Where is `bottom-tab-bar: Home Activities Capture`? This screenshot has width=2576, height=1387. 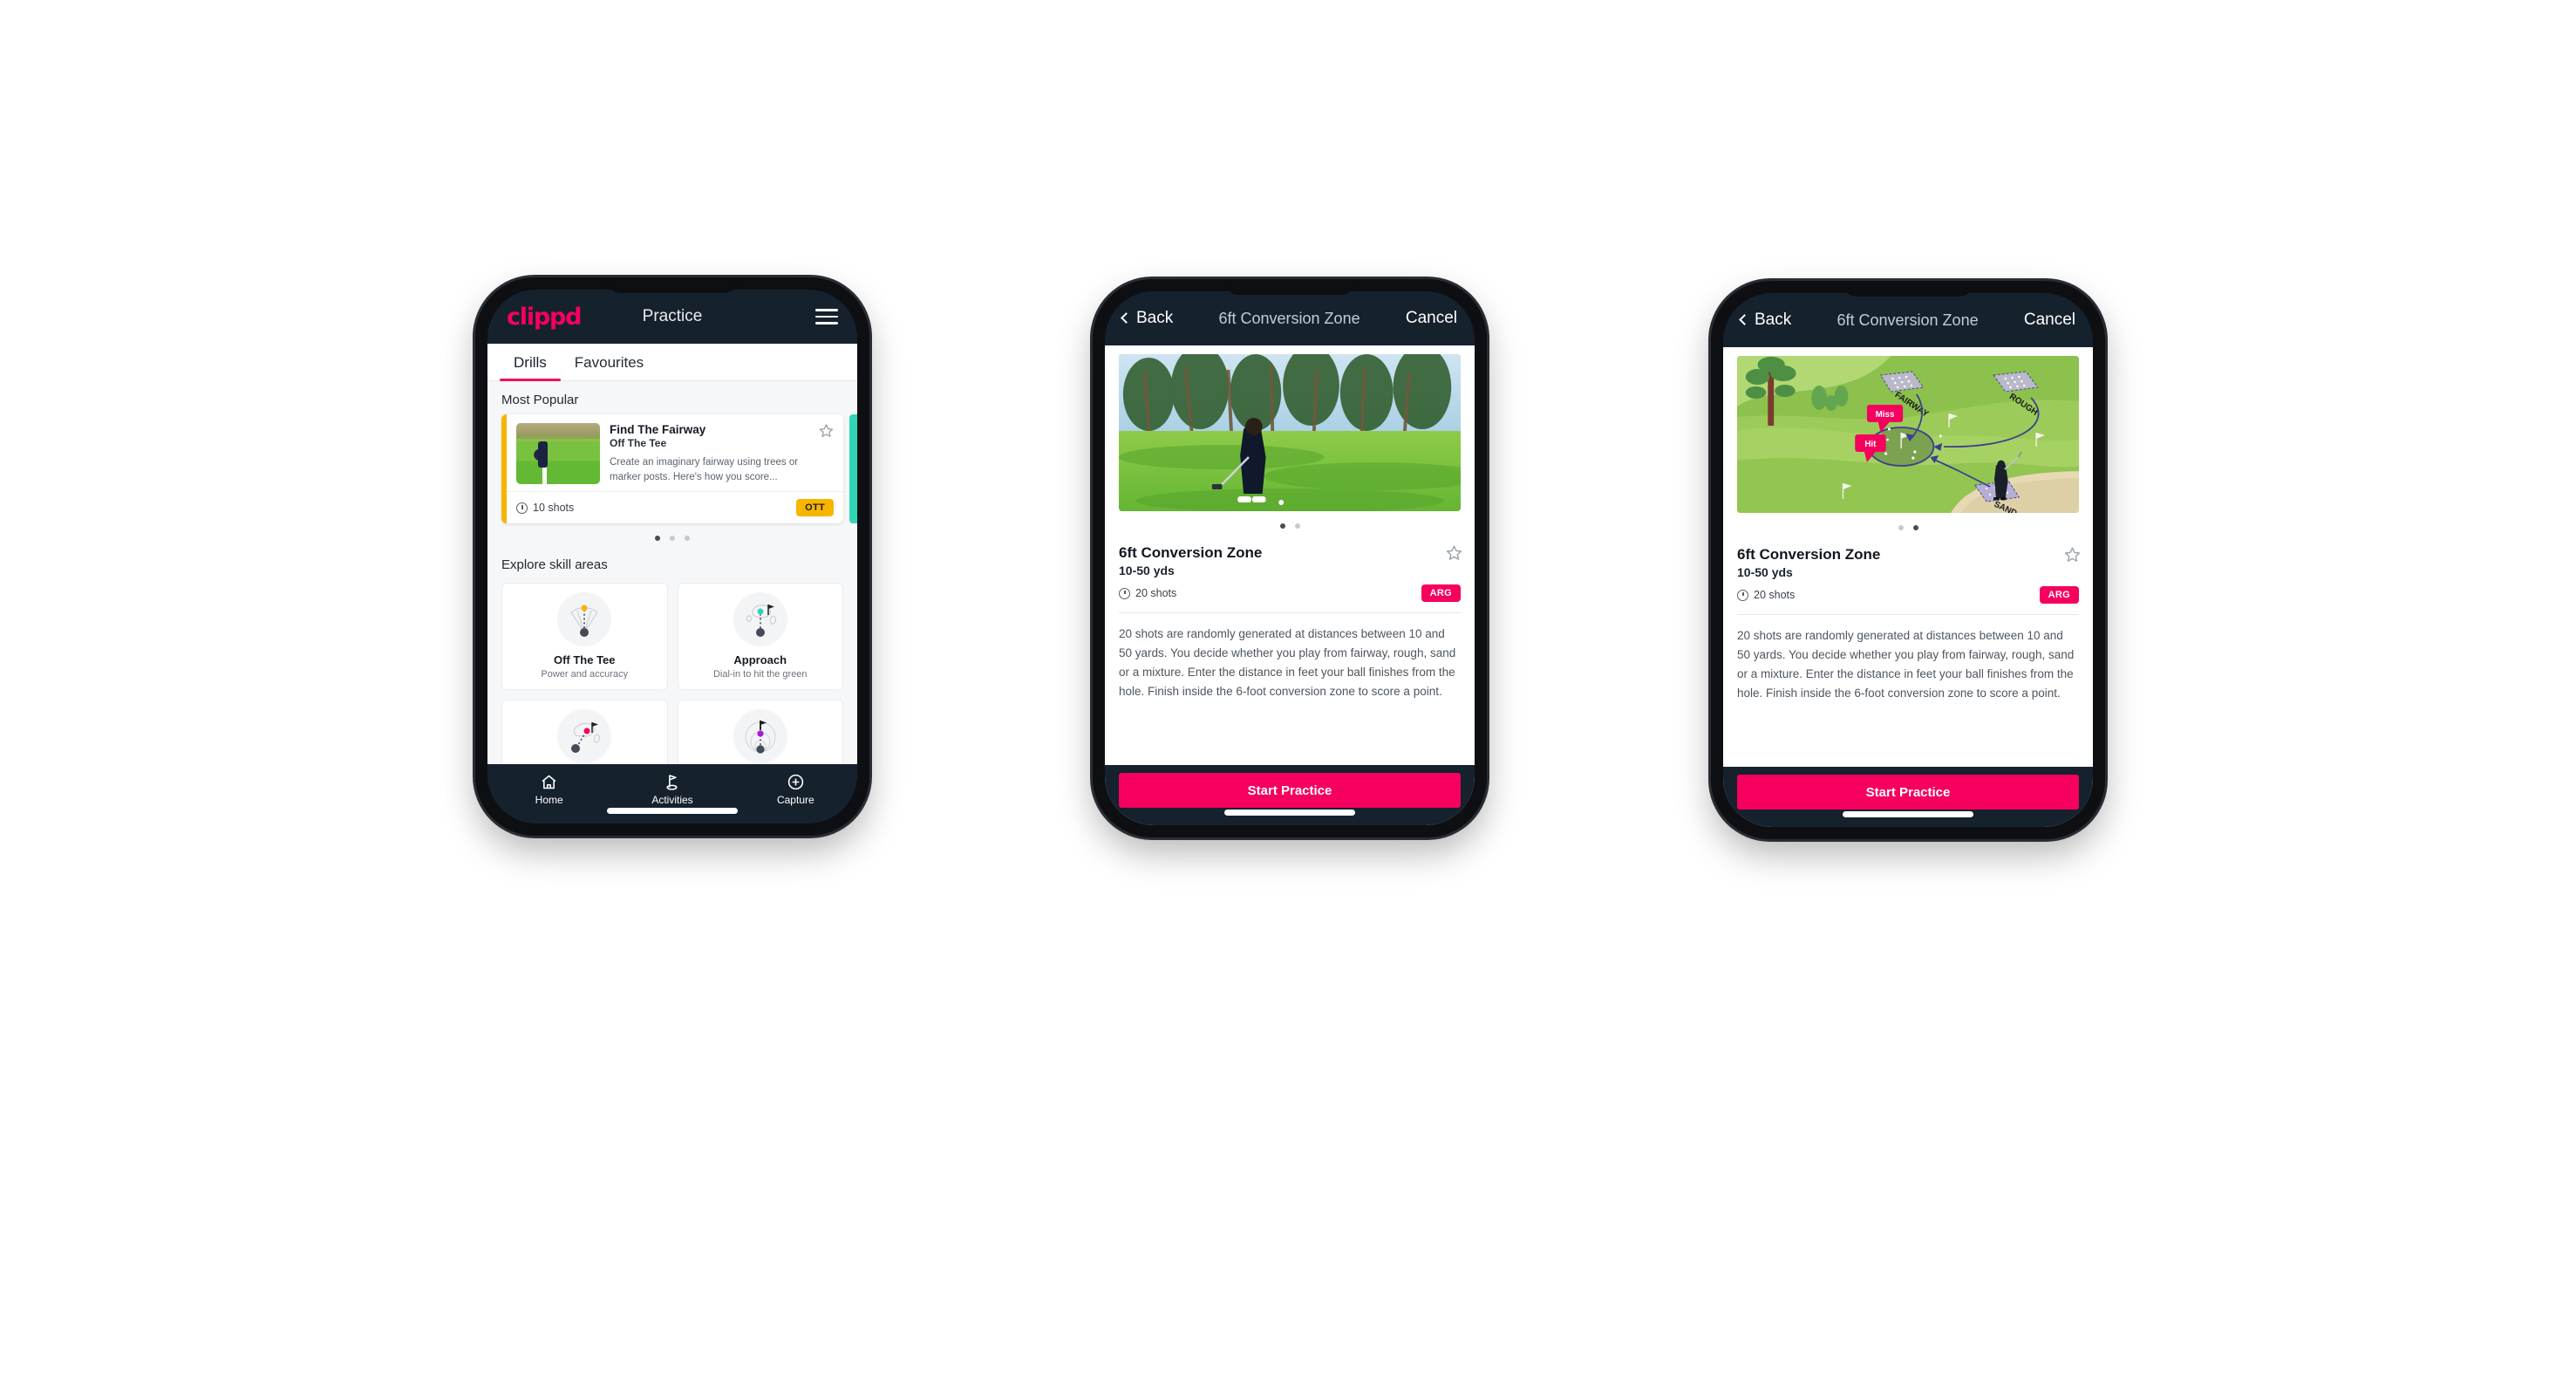 bottom-tab-bar: Home Activities Capture is located at coordinates (672, 794).